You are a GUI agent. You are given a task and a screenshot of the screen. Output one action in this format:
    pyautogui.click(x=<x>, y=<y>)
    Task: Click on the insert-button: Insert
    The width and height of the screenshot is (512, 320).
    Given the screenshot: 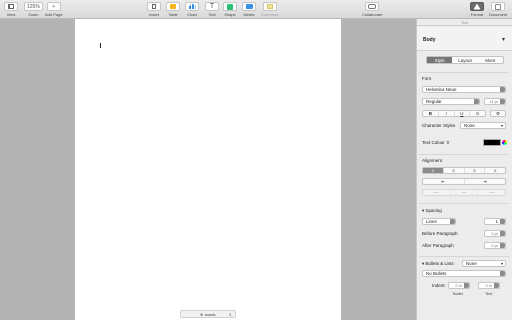 What is the action you would take?
    pyautogui.click(x=154, y=9)
    